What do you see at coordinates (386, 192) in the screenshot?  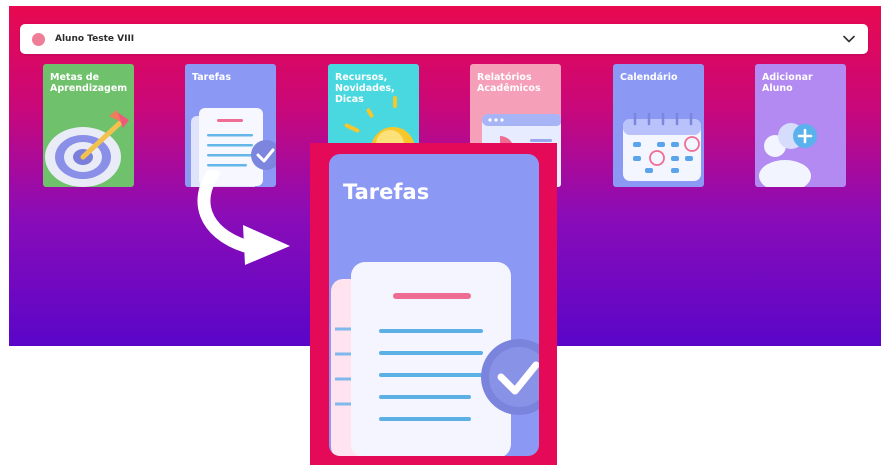 I see `zoomed-card-label: Tarefas` at bounding box center [386, 192].